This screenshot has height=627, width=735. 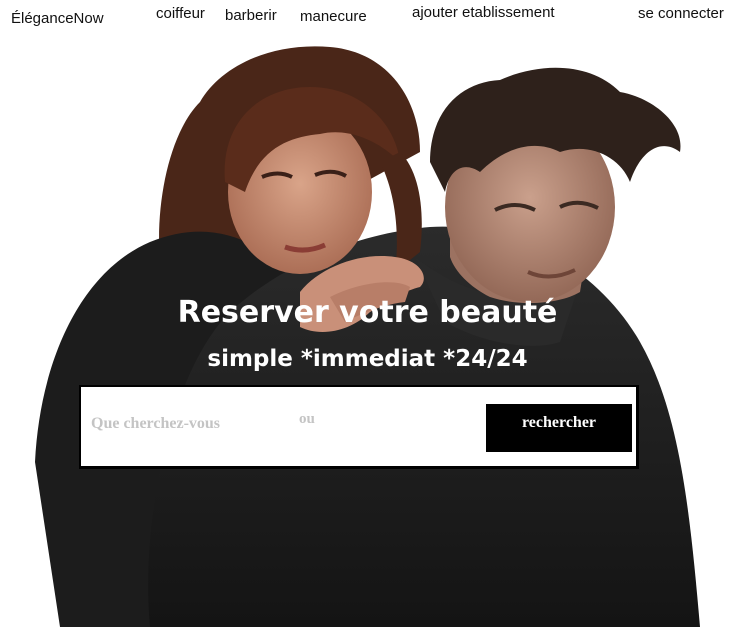 What do you see at coordinates (57, 18) in the screenshot?
I see `brand-logo: ÉléganceNow` at bounding box center [57, 18].